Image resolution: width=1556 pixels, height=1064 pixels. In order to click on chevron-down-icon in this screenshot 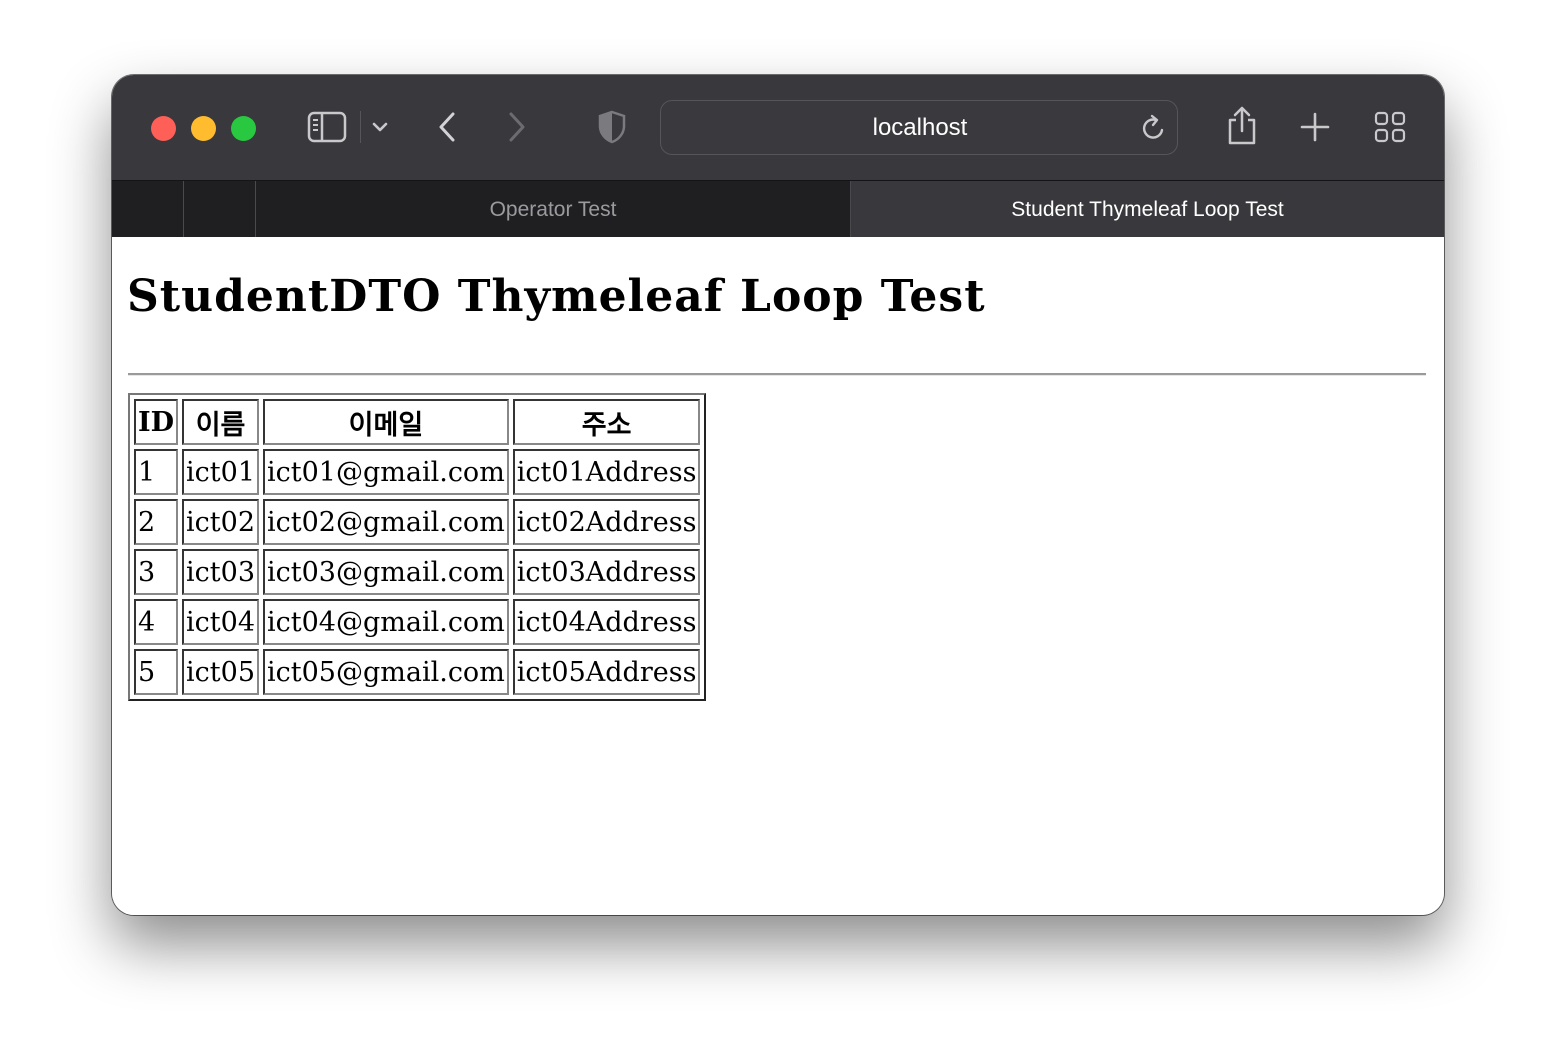, I will do `click(380, 127)`.